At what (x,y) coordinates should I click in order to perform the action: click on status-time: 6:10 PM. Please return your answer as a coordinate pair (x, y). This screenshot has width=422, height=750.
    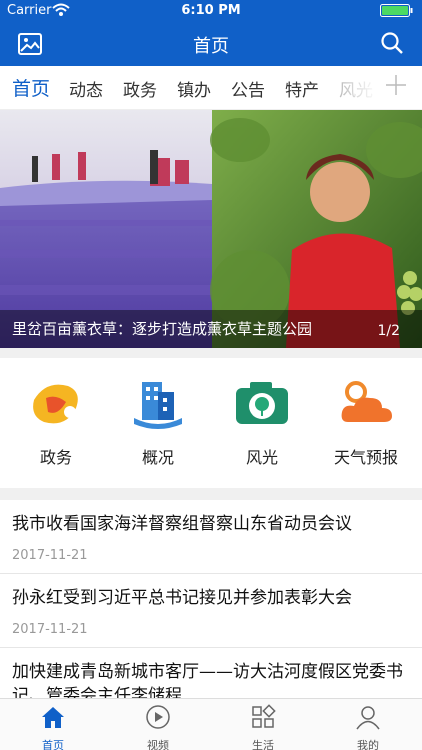
    Looking at the image, I should click on (211, 10).